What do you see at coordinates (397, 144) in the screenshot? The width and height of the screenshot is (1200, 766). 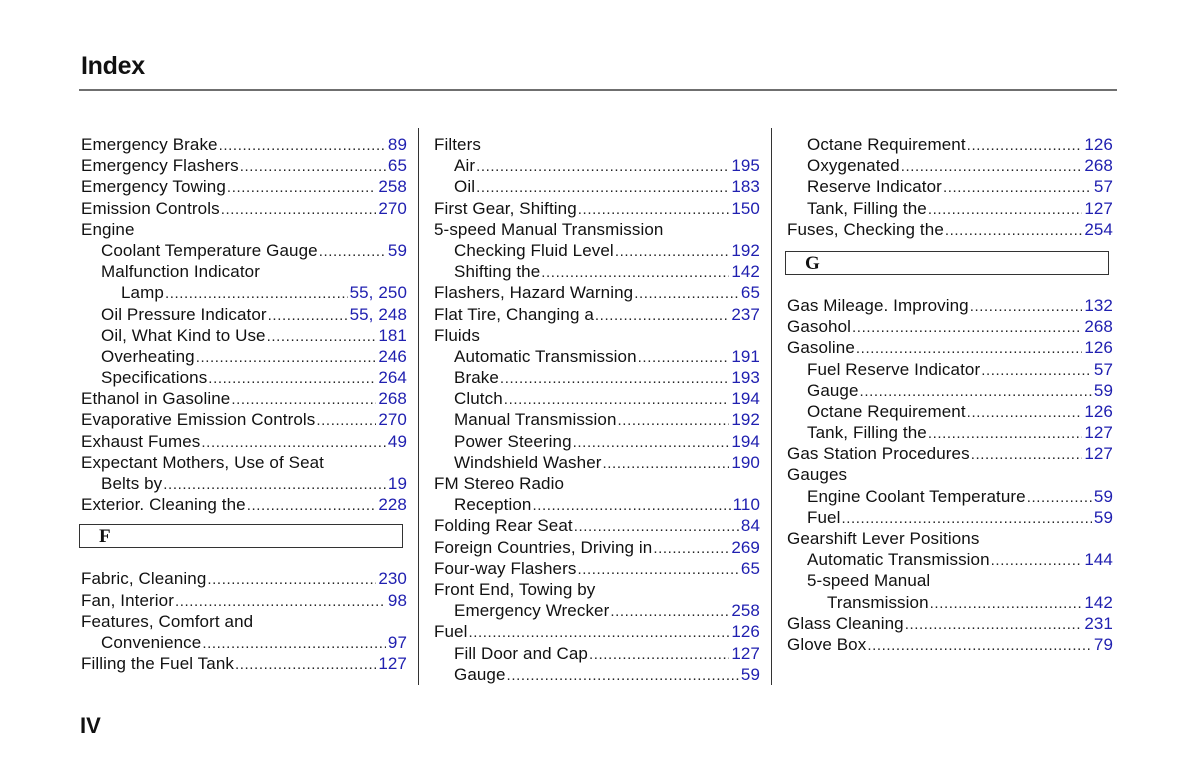 I see `page-reference-link: 89` at bounding box center [397, 144].